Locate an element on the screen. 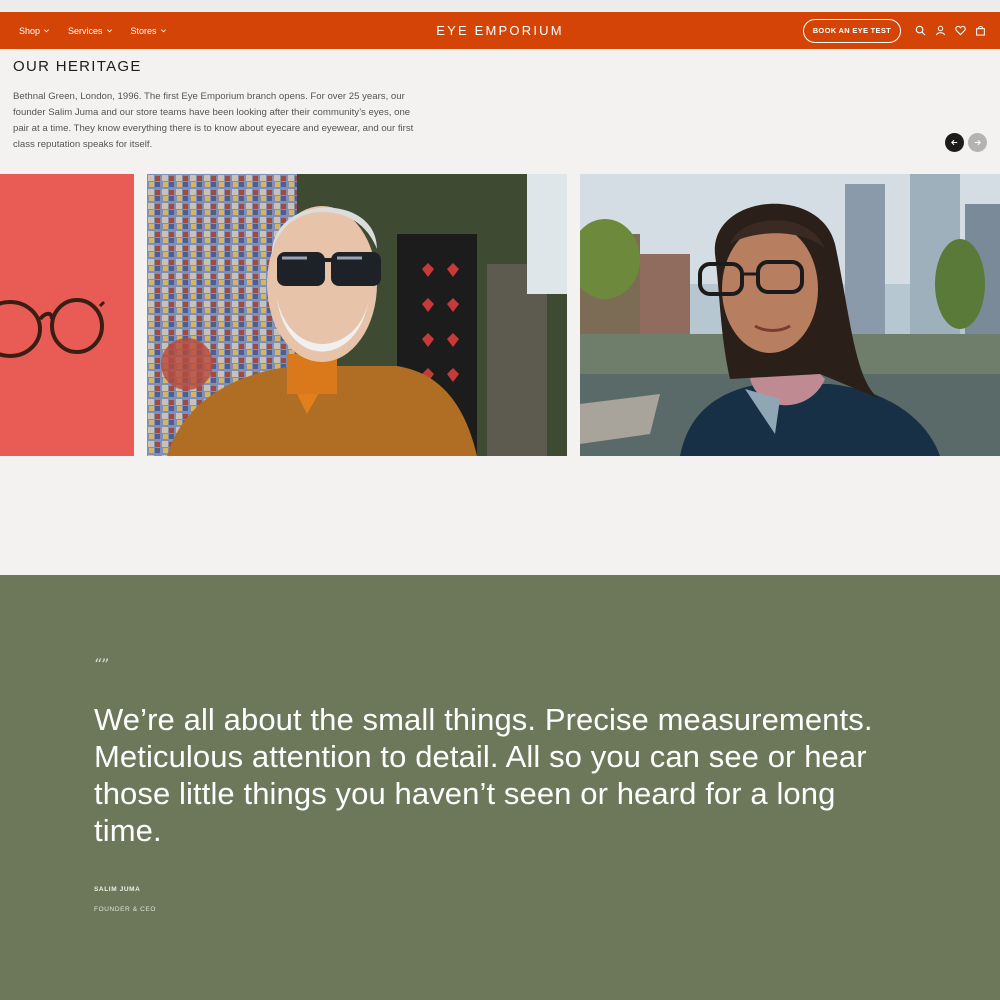 The width and height of the screenshot is (1000, 1000). nav-actions: BOOK AN EYE TEST is located at coordinates (894, 30).